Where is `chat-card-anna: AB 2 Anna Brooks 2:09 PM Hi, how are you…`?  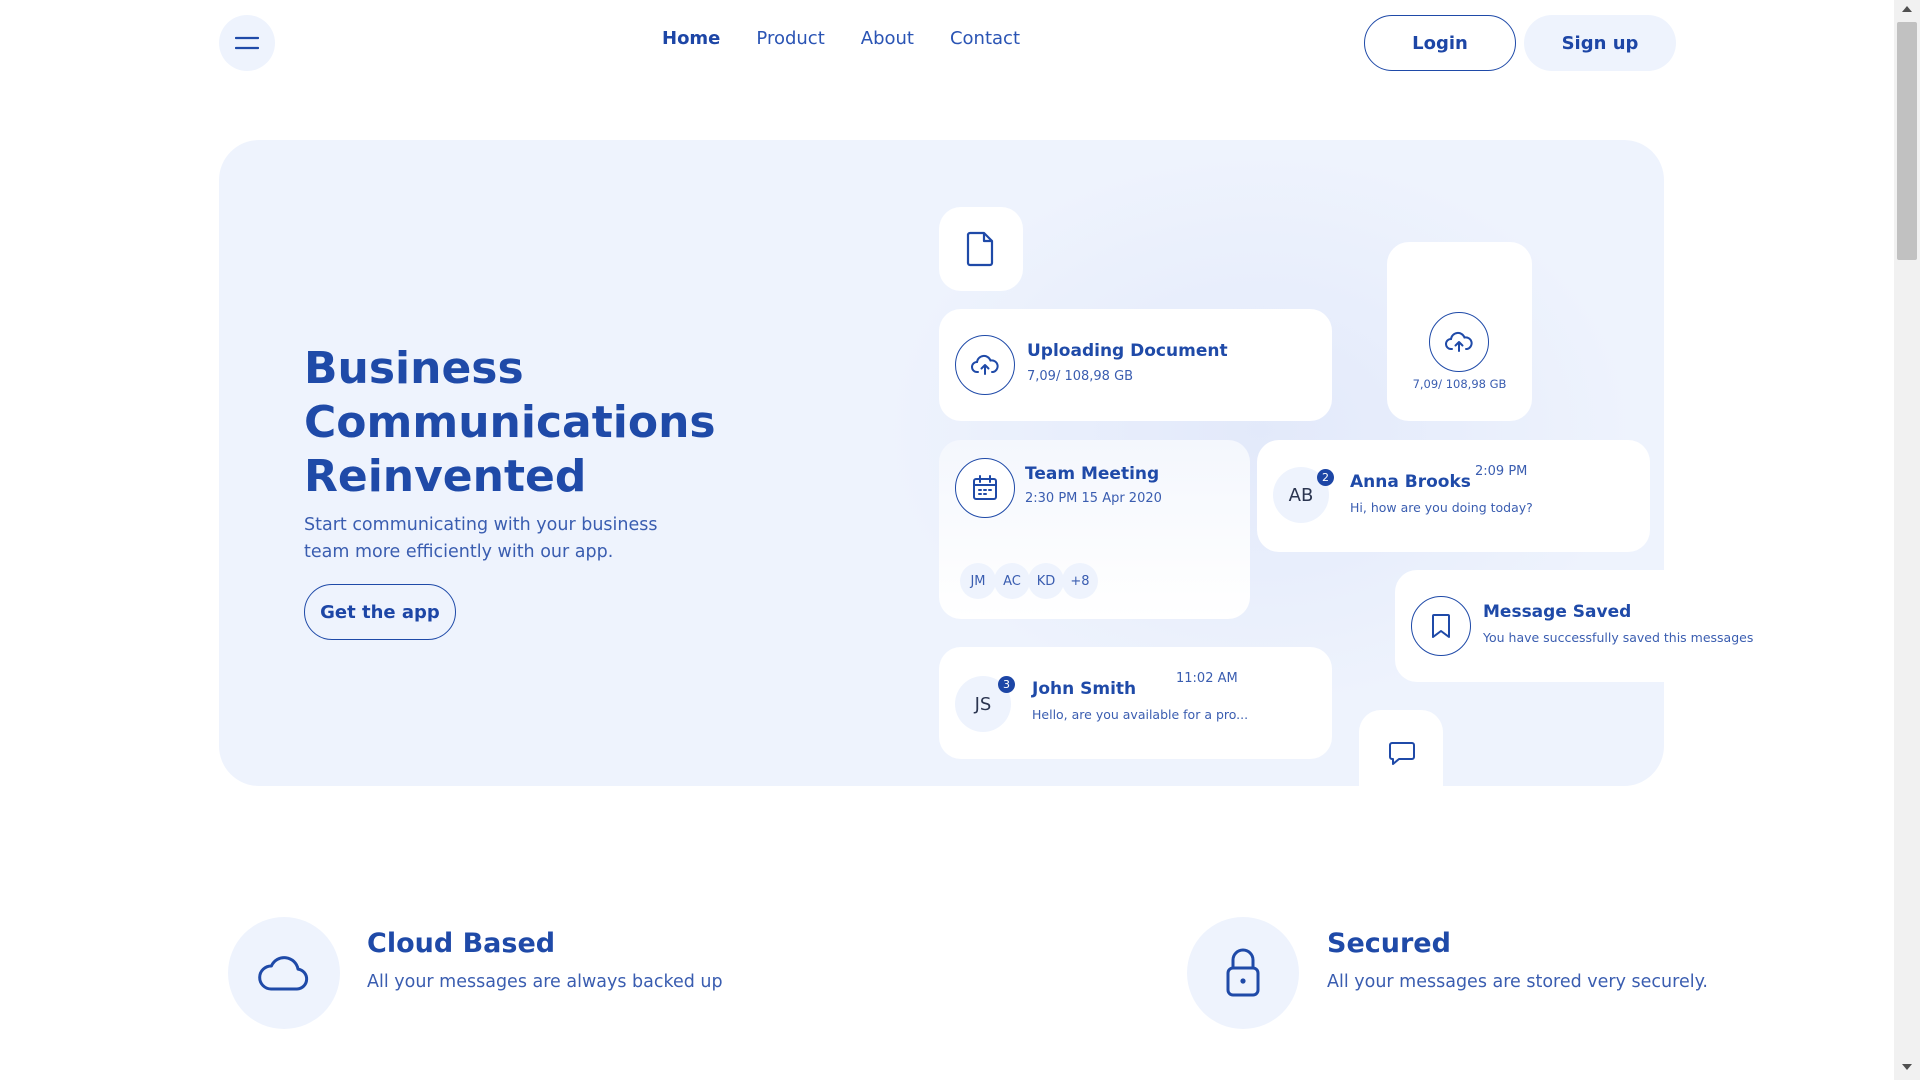
chat-card-anna: AB 2 Anna Brooks 2:09 PM Hi, how are you… is located at coordinates (1453, 496).